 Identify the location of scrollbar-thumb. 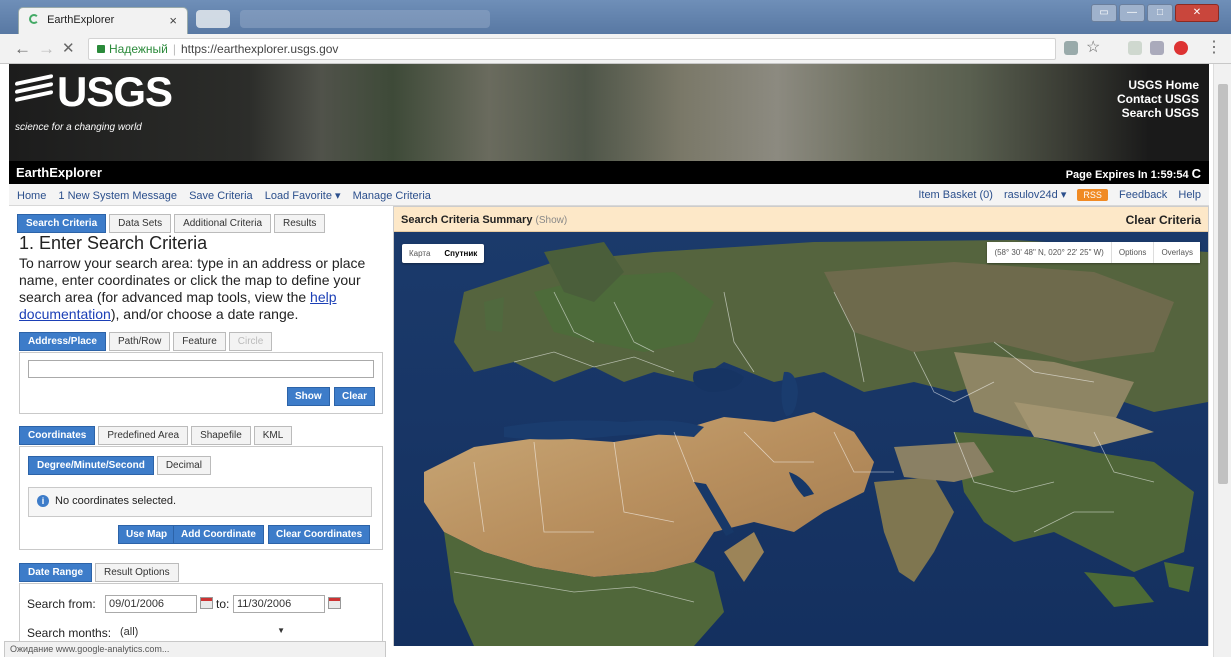
(1223, 284).